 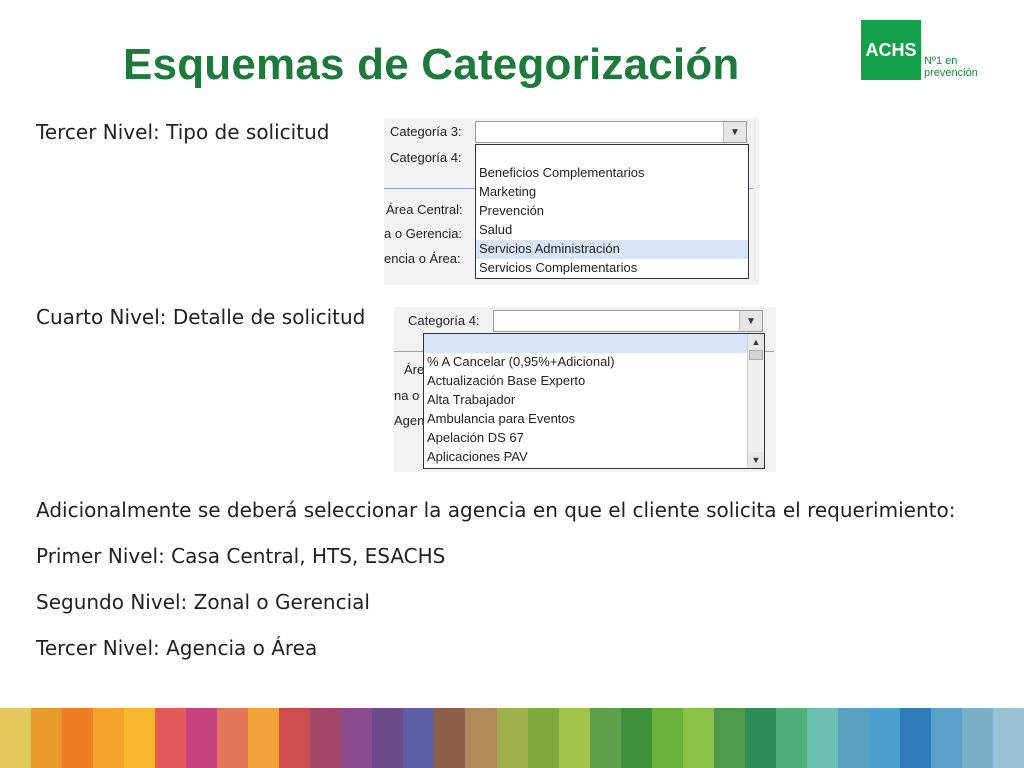 What do you see at coordinates (585, 343) in the screenshot?
I see `empty-highlight` at bounding box center [585, 343].